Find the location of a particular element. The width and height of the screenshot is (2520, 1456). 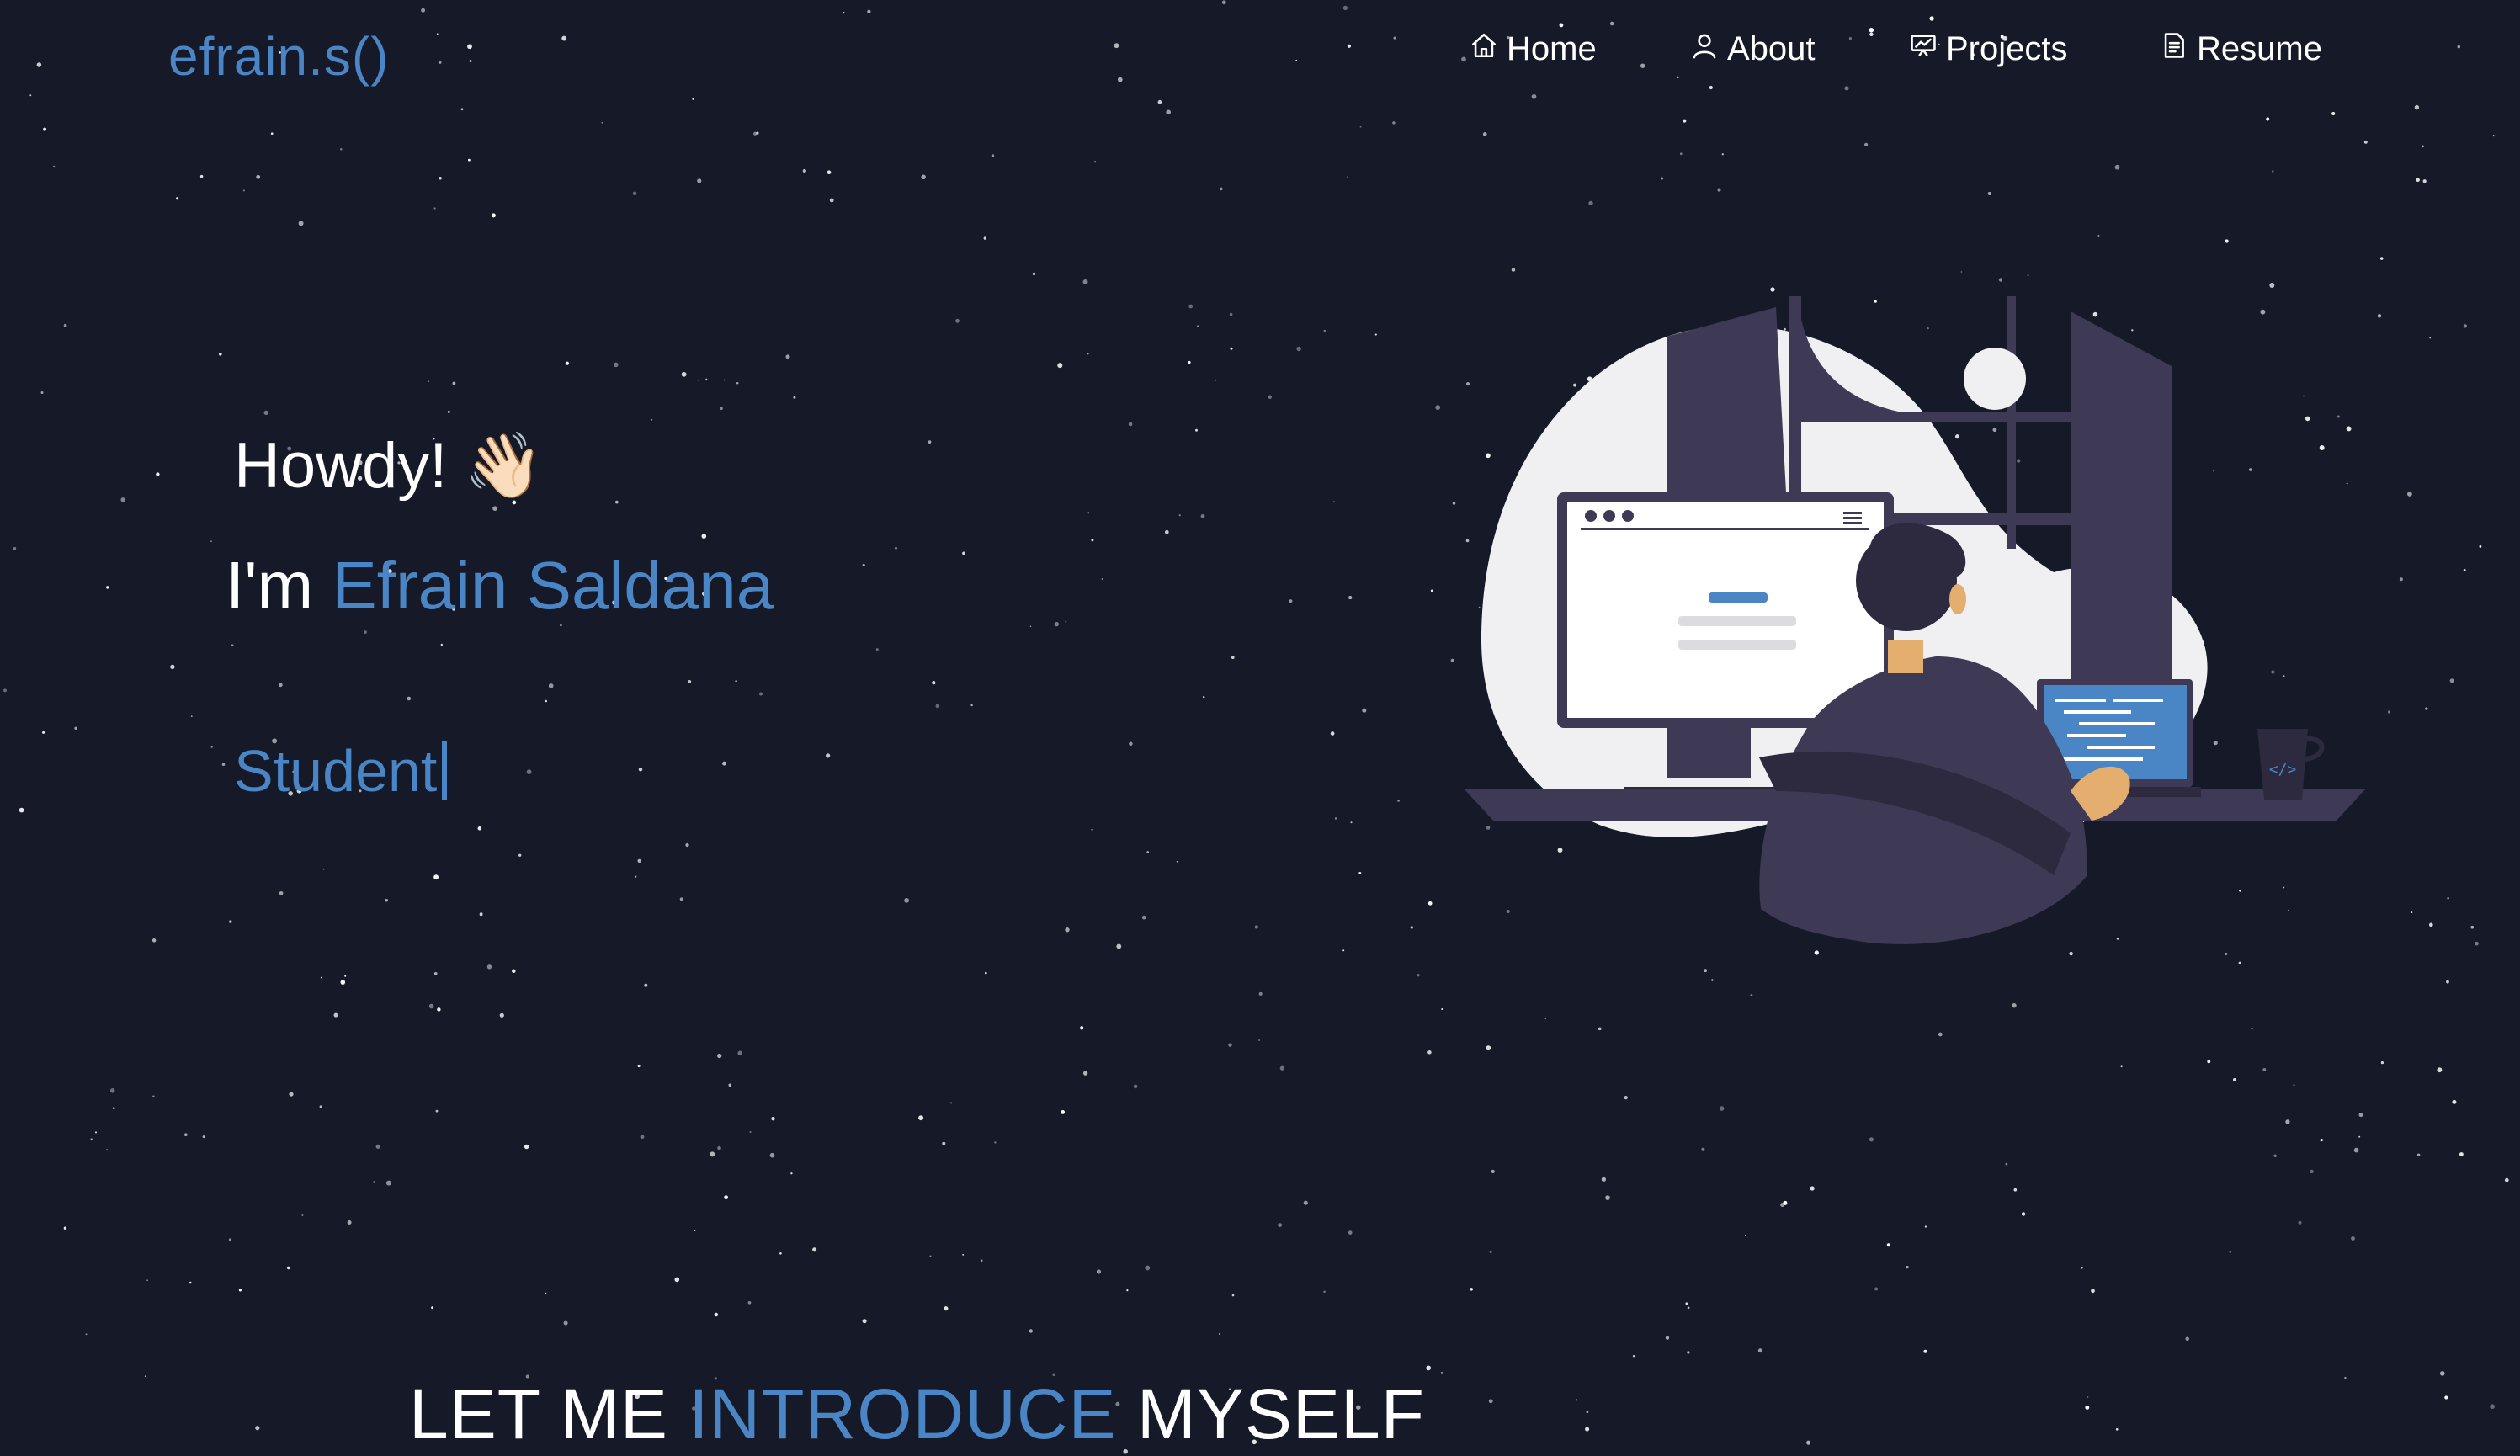

user-icon is located at coordinates (1704, 49).